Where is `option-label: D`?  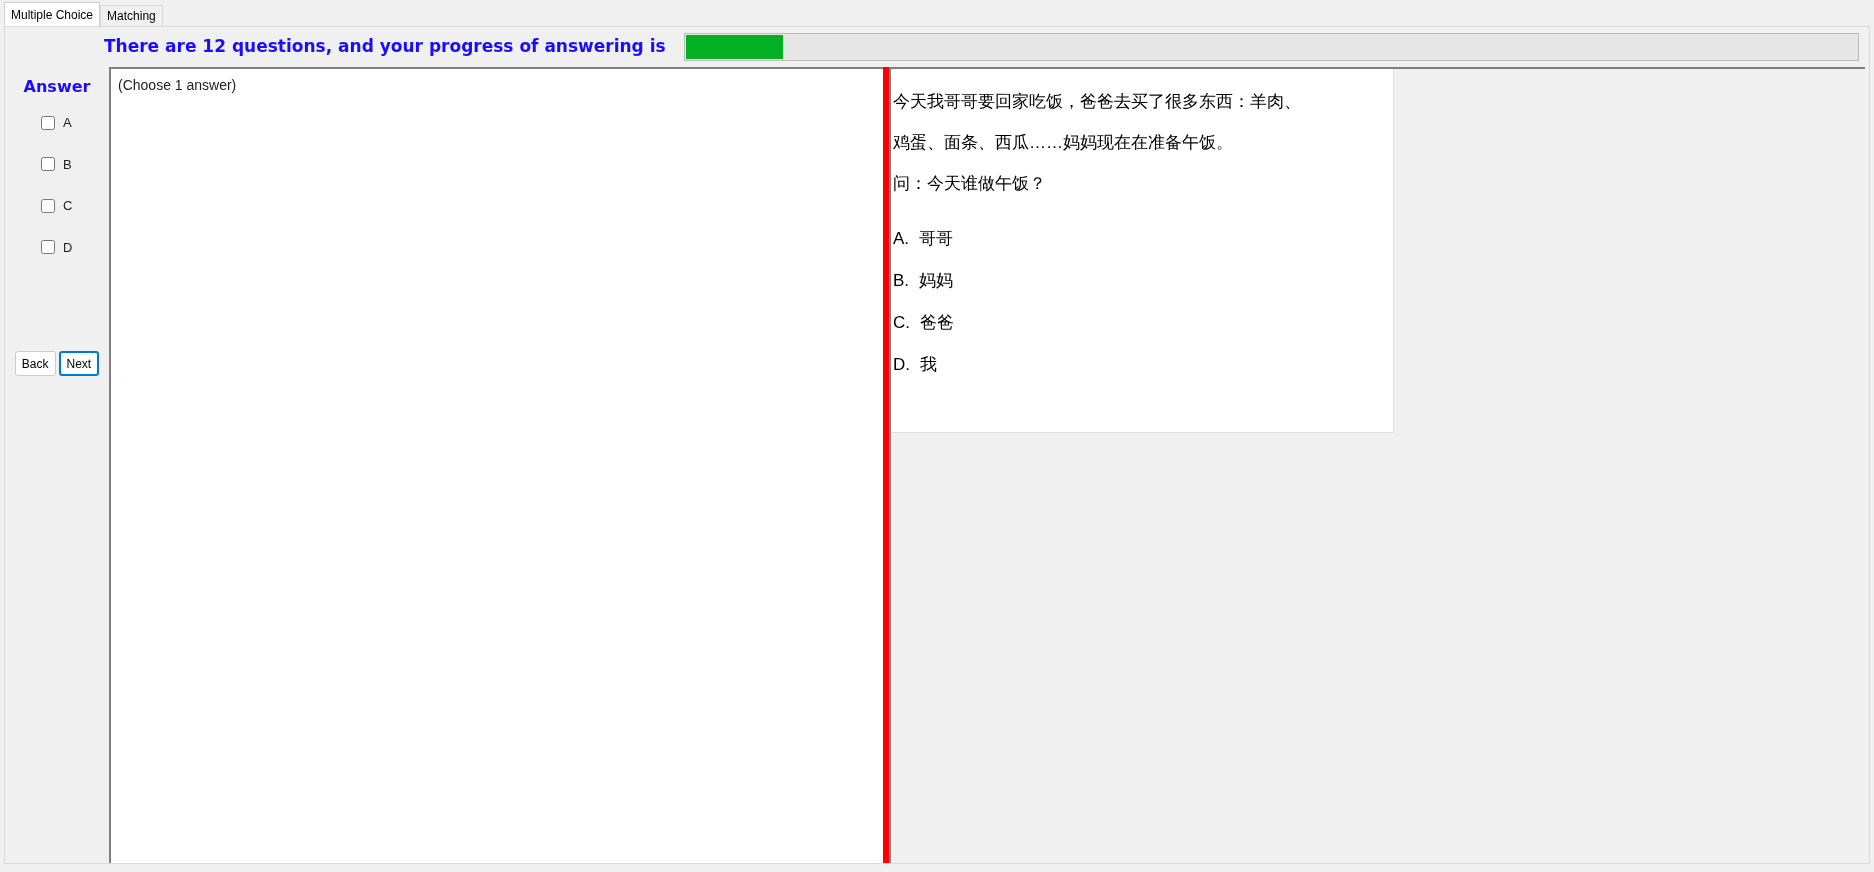
option-label: D is located at coordinates (68, 247).